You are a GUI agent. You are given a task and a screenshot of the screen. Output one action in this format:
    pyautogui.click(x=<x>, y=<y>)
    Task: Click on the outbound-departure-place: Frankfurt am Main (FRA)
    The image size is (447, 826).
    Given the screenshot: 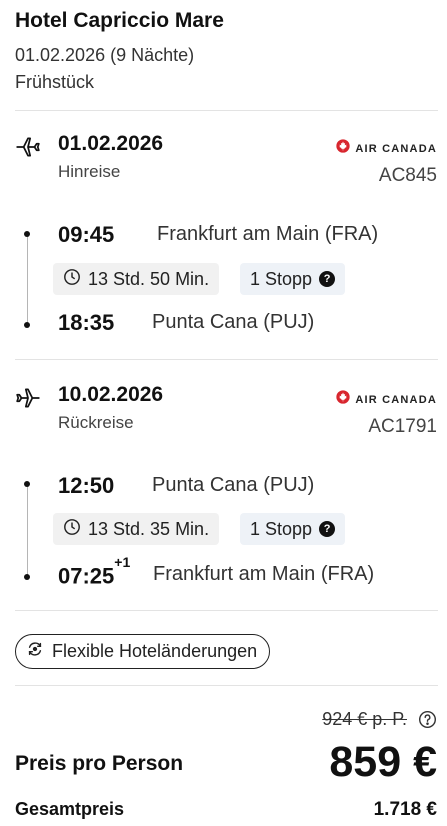 What is the action you would take?
    pyautogui.click(x=268, y=234)
    